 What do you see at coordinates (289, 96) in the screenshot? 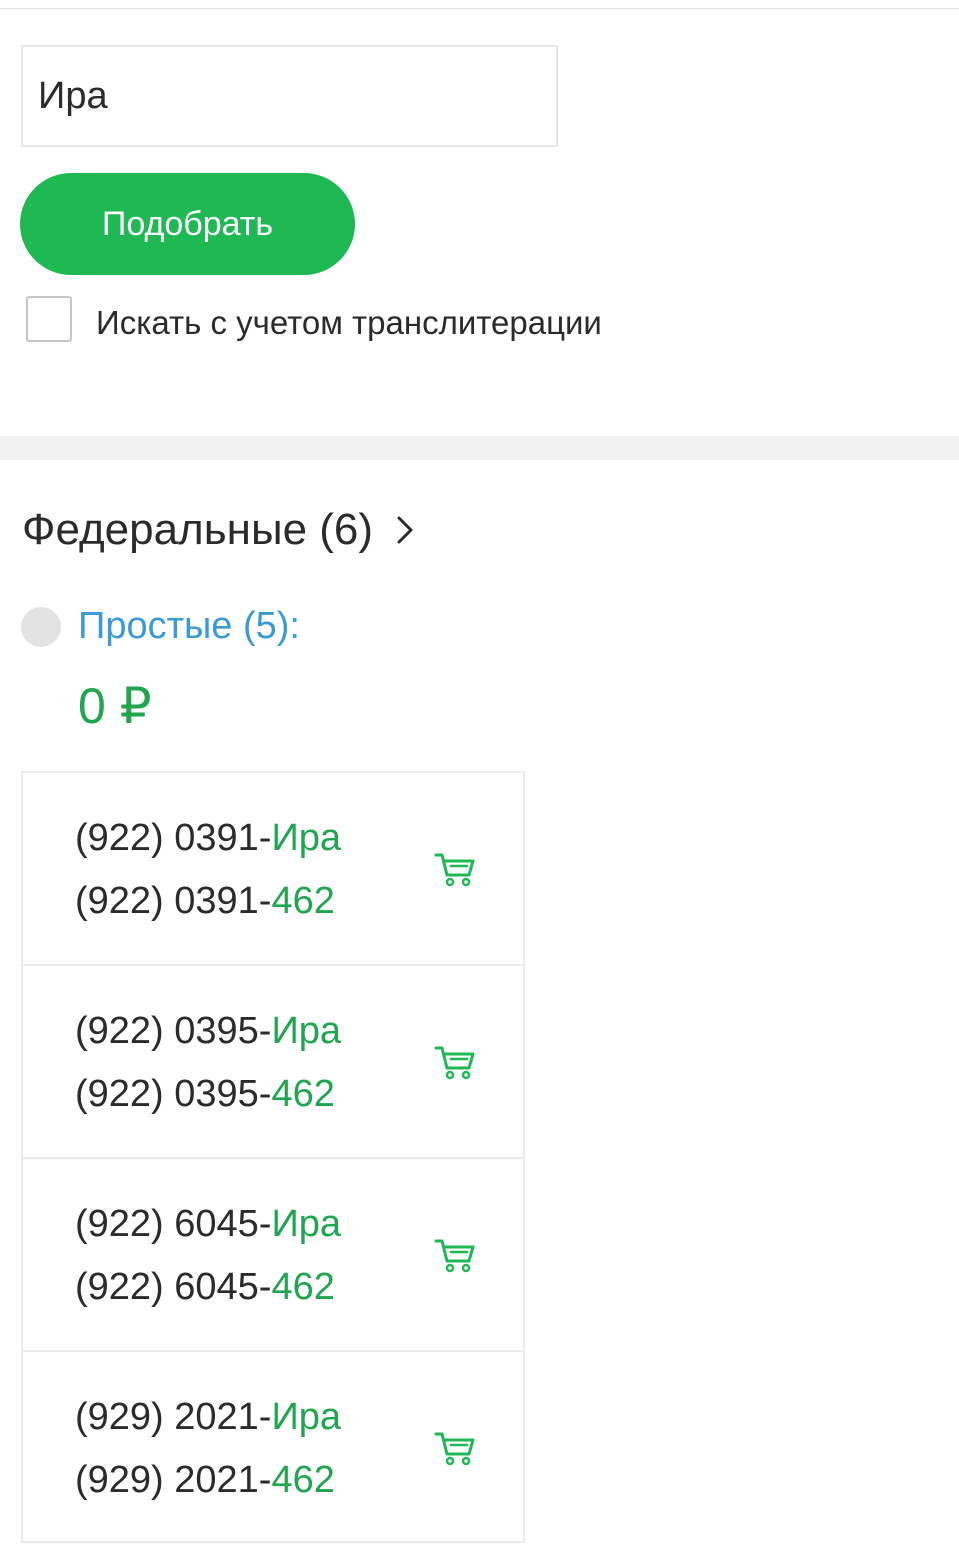
I see `search-input` at bounding box center [289, 96].